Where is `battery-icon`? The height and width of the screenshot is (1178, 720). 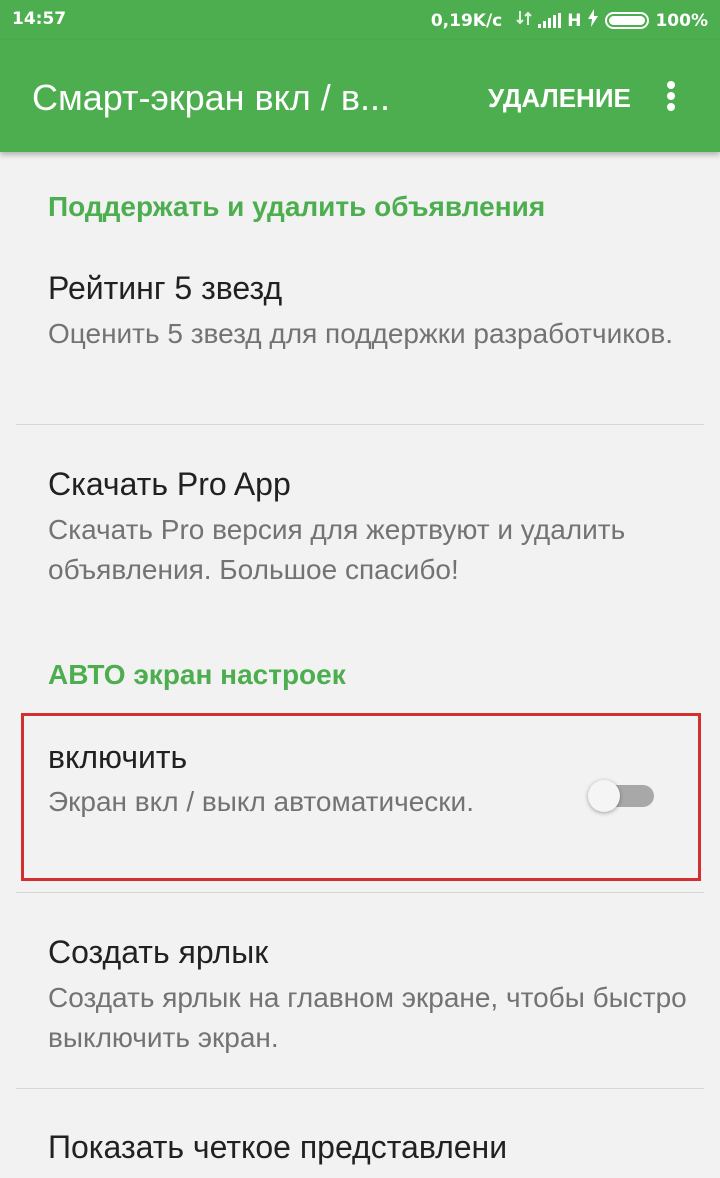
battery-icon is located at coordinates (627, 20).